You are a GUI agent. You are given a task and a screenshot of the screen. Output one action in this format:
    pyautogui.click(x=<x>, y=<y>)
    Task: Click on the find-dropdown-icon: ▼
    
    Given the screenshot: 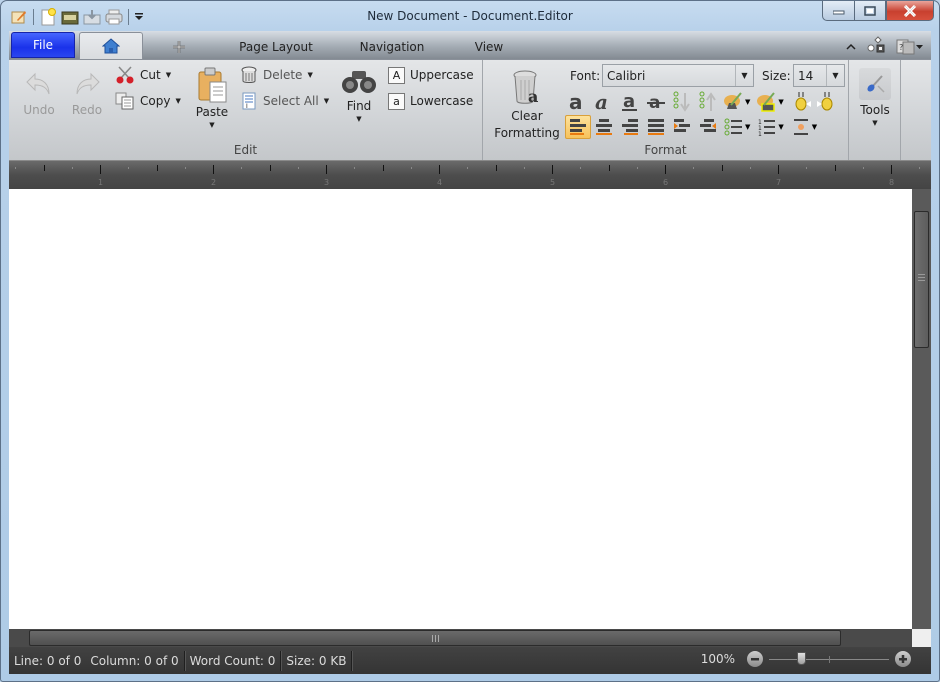 What is the action you would take?
    pyautogui.click(x=358, y=119)
    